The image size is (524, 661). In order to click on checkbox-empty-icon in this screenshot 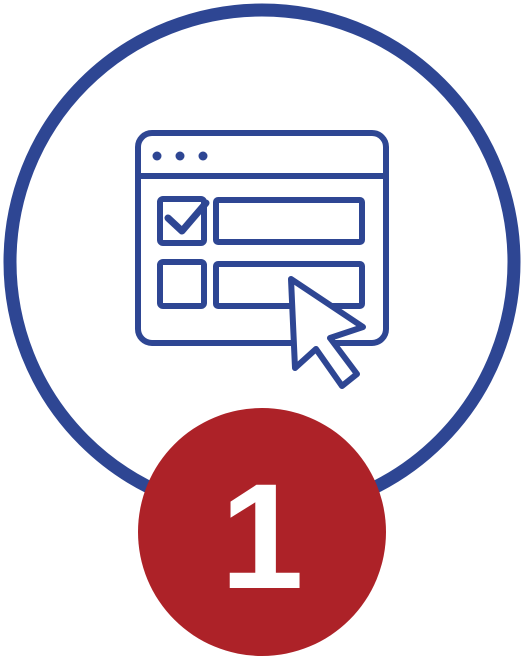, I will do `click(182, 284)`.